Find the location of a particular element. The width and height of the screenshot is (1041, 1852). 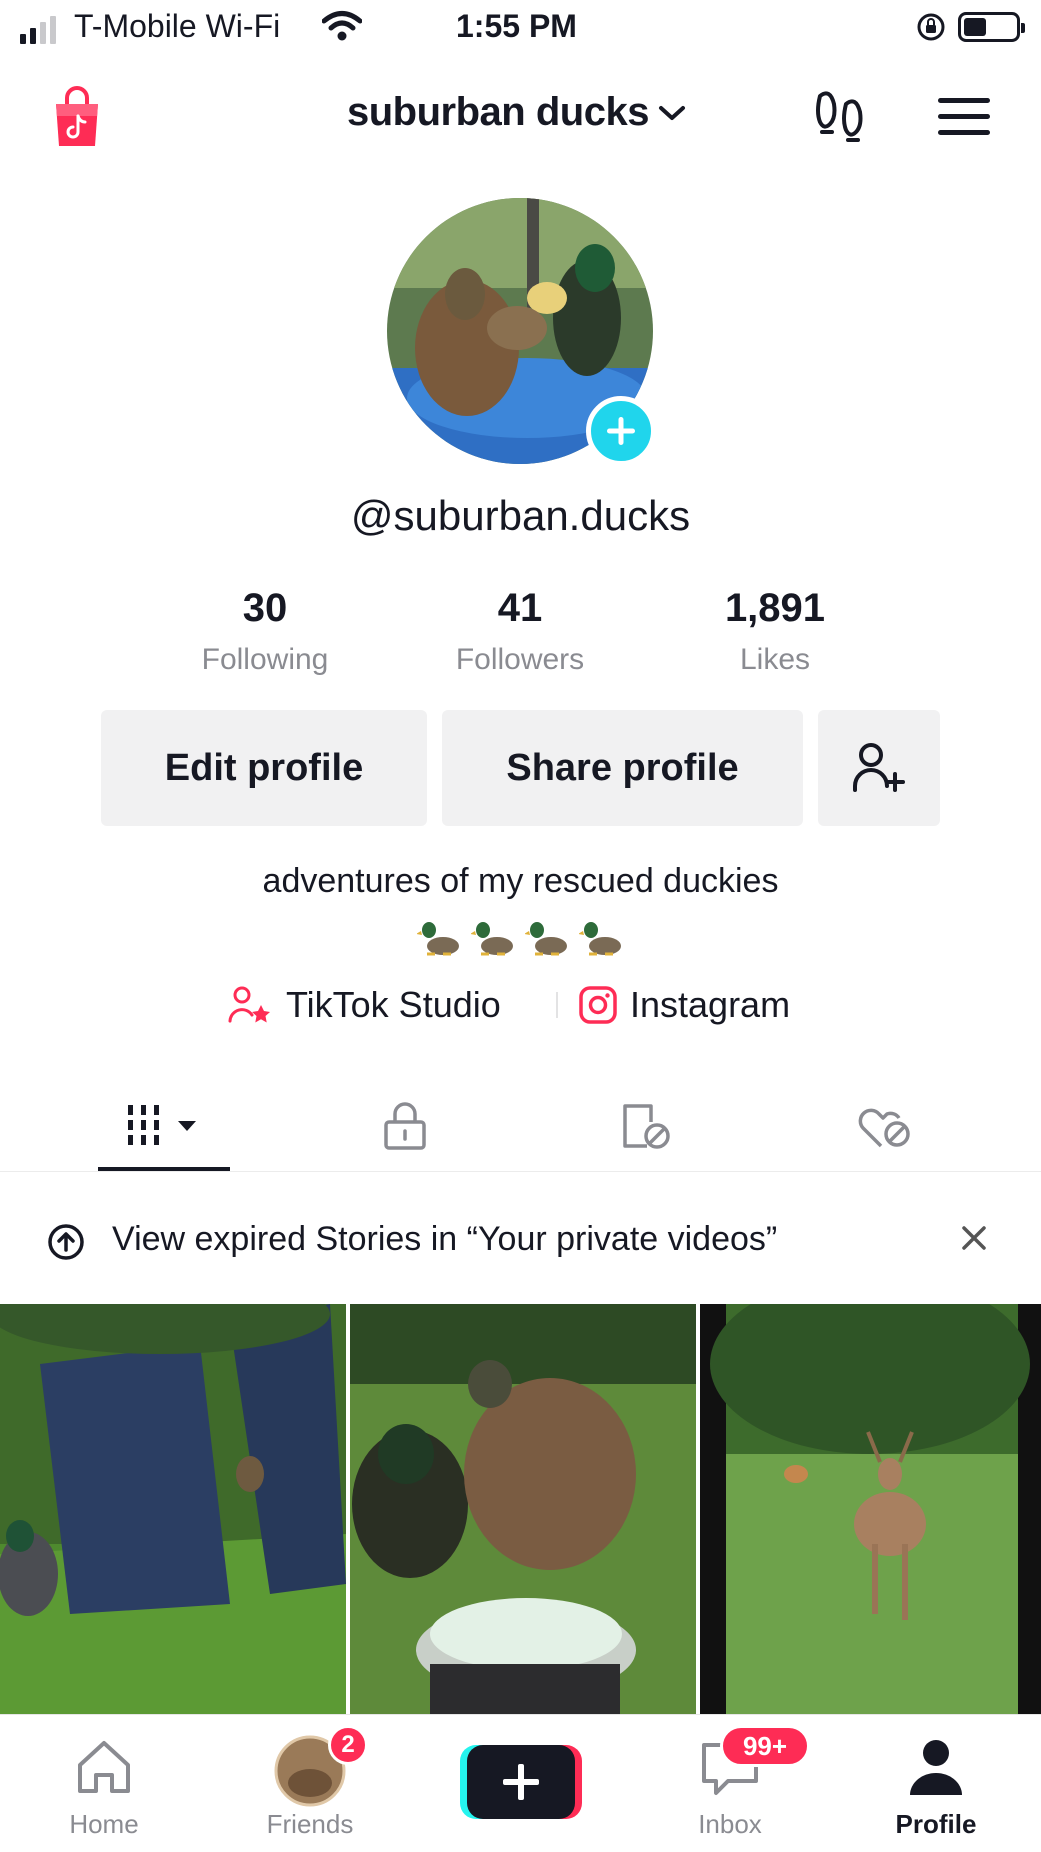

following-label: Following is located at coordinates (265, 659).